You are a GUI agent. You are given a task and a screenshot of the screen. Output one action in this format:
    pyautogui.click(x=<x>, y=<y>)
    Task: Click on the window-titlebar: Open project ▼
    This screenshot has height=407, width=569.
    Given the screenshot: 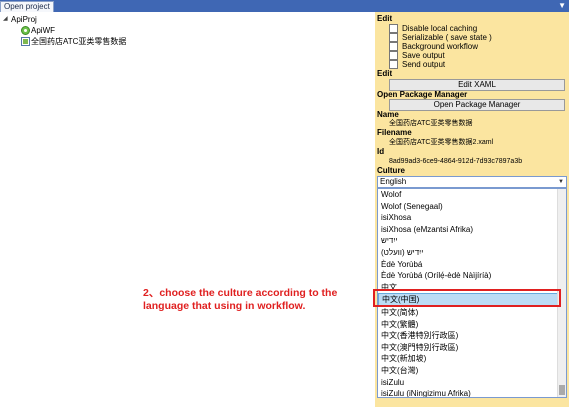 What is the action you would take?
    pyautogui.click(x=284, y=6)
    